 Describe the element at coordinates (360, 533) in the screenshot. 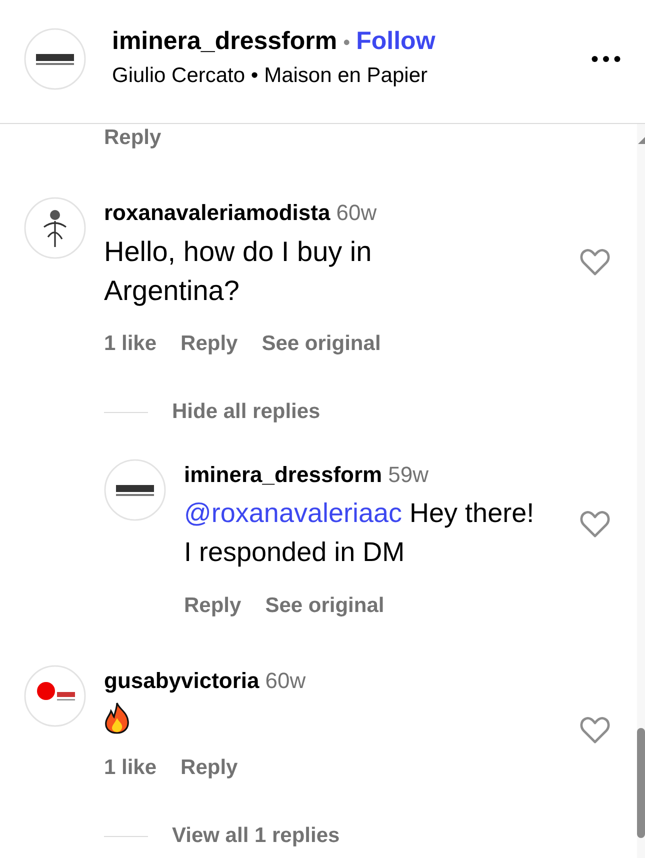

I see `comment-text: @roxanavaleriaac Hey there! I responded in DM` at that location.